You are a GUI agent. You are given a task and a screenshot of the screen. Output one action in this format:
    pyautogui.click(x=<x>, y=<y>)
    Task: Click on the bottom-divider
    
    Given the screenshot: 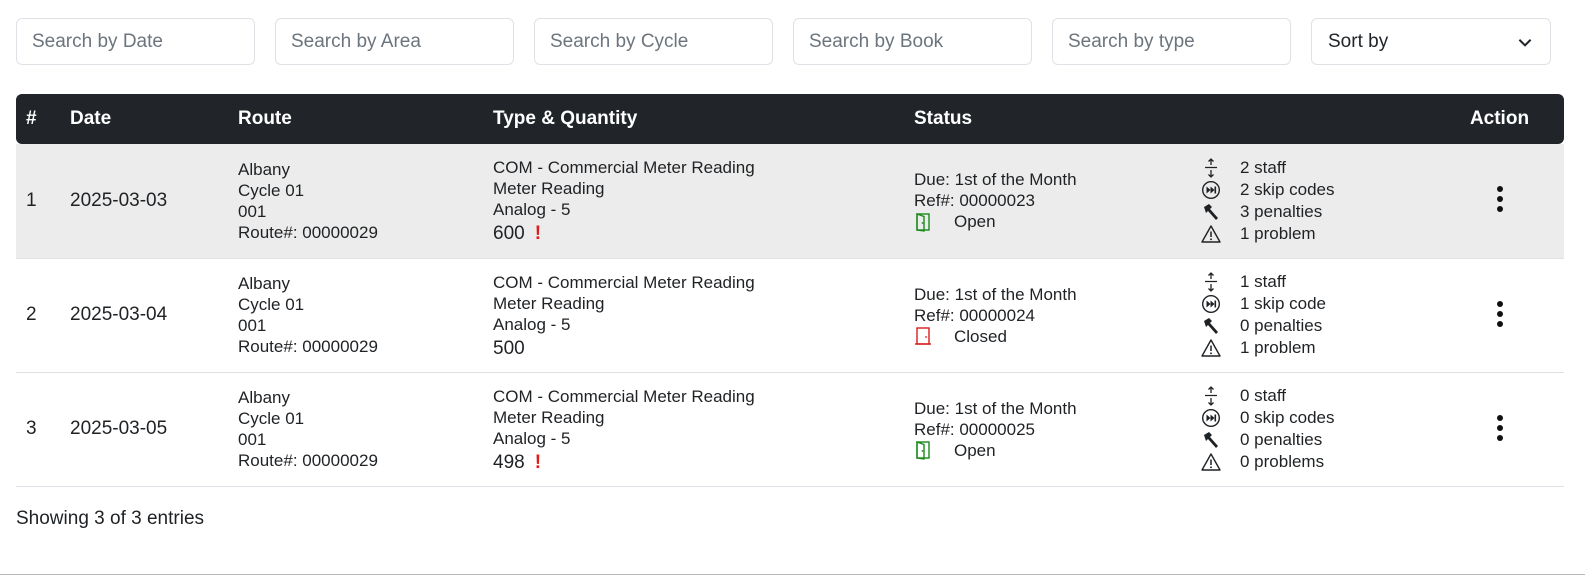 What is the action you would take?
    pyautogui.click(x=792, y=574)
    